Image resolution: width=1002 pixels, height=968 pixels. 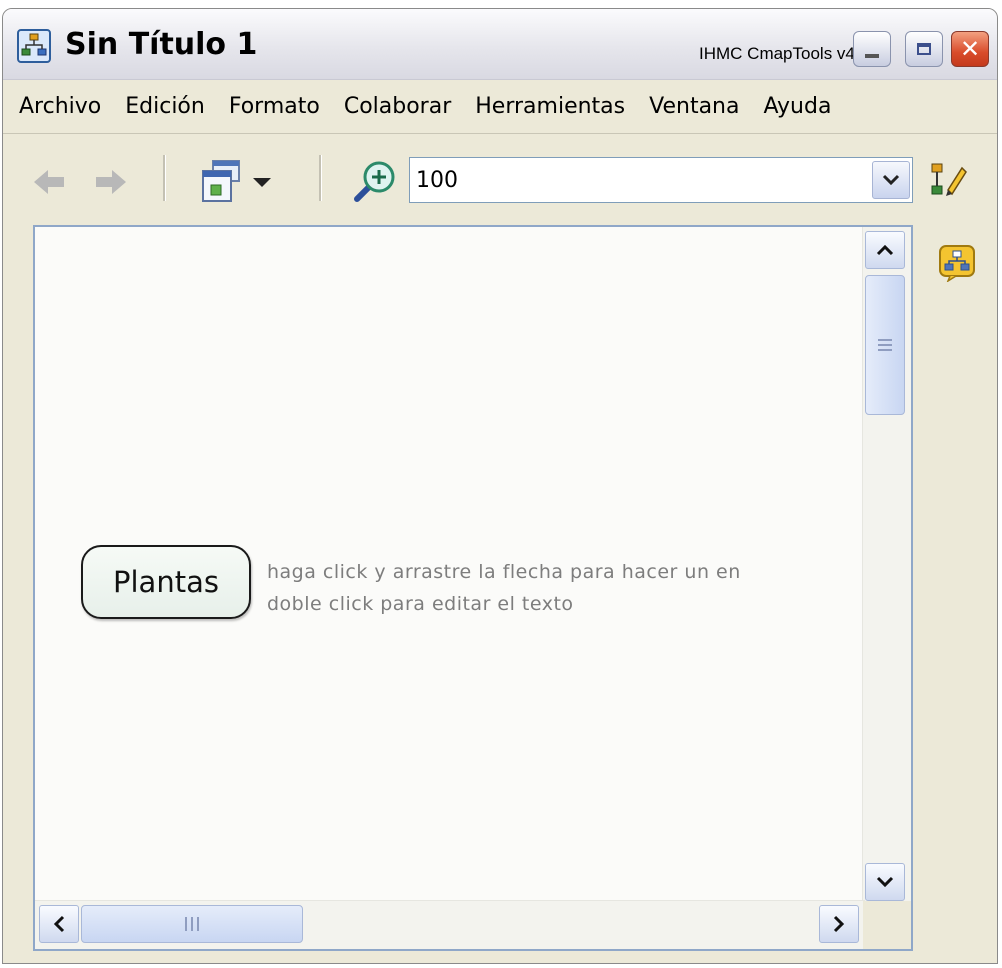 I want to click on menu-herramientas: Herramientas, so click(x=550, y=106).